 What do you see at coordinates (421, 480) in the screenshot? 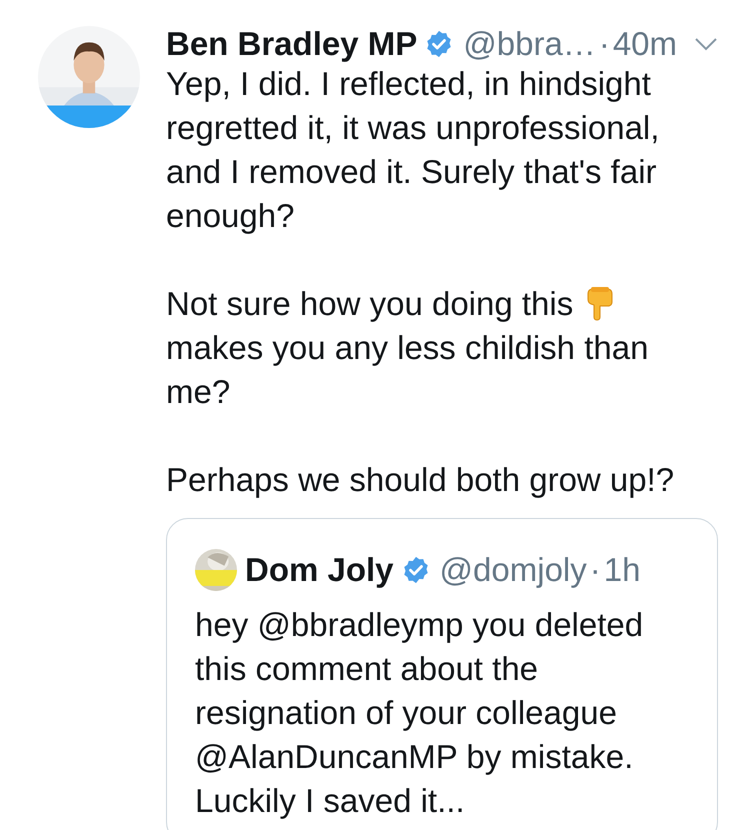
I see `tweet-text: Perhaps we should both grow up!?` at bounding box center [421, 480].